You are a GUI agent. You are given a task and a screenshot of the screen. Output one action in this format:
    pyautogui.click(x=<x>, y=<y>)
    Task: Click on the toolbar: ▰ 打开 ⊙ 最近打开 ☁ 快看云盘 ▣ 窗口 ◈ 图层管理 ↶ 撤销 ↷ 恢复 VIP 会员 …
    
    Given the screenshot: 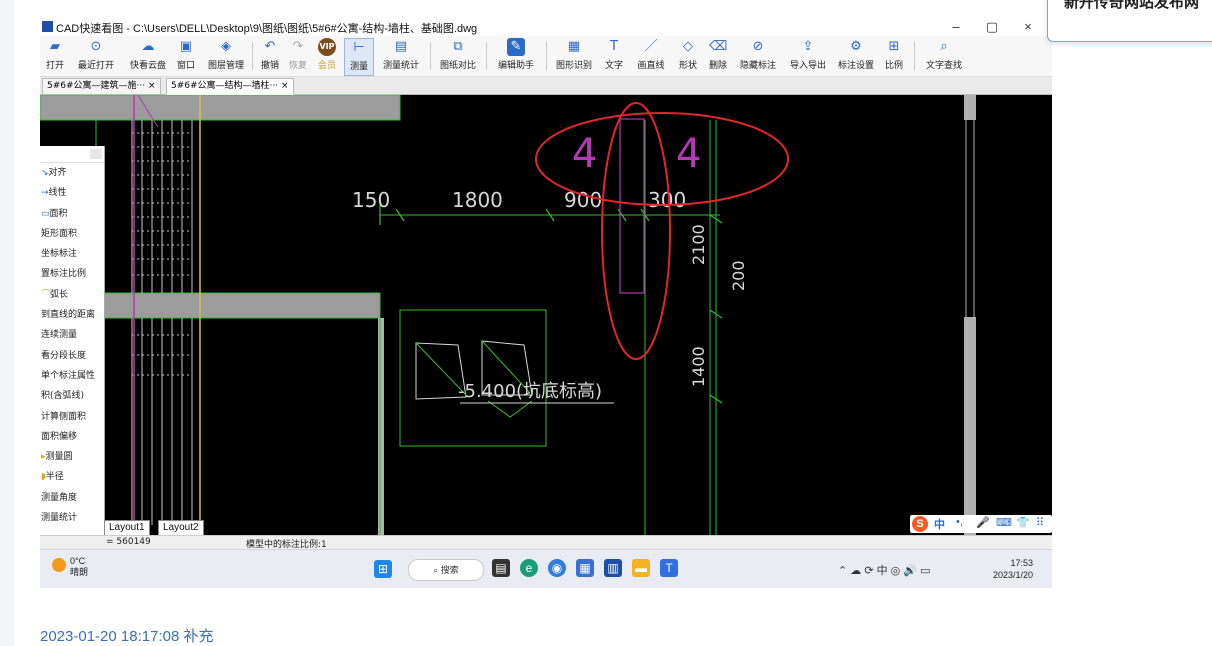 What is the action you would take?
    pyautogui.click(x=546, y=56)
    